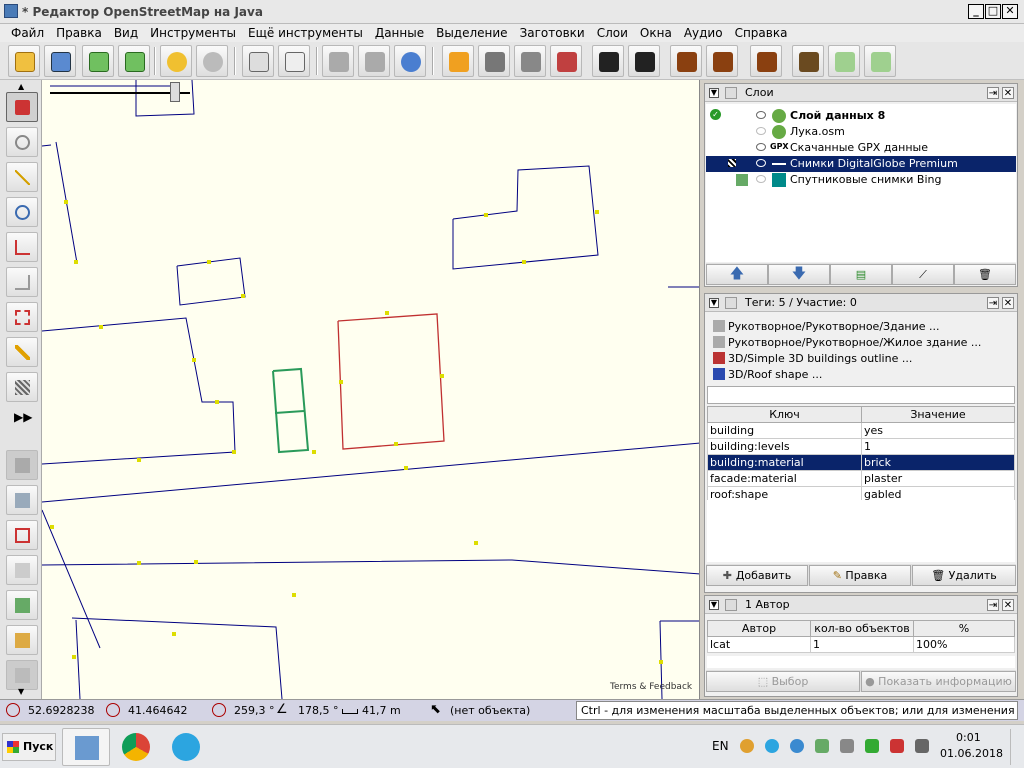 The width and height of the screenshot is (1024, 768). I want to click on menu-audio: Аудио, so click(703, 33).